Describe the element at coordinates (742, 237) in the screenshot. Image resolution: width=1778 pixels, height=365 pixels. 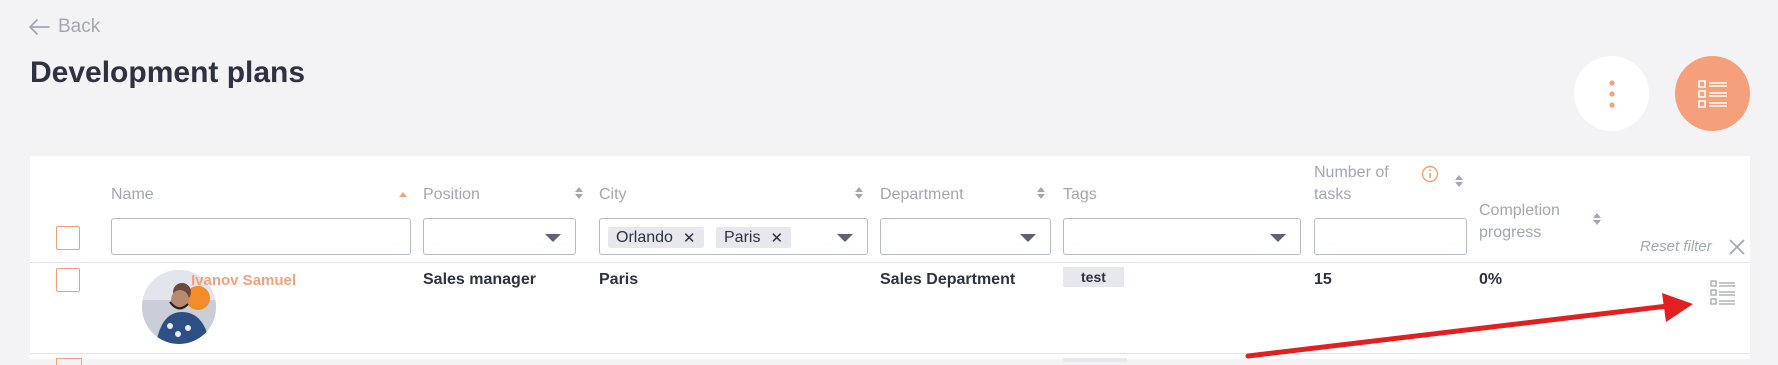
I see `city-chip-label: Paris` at that location.